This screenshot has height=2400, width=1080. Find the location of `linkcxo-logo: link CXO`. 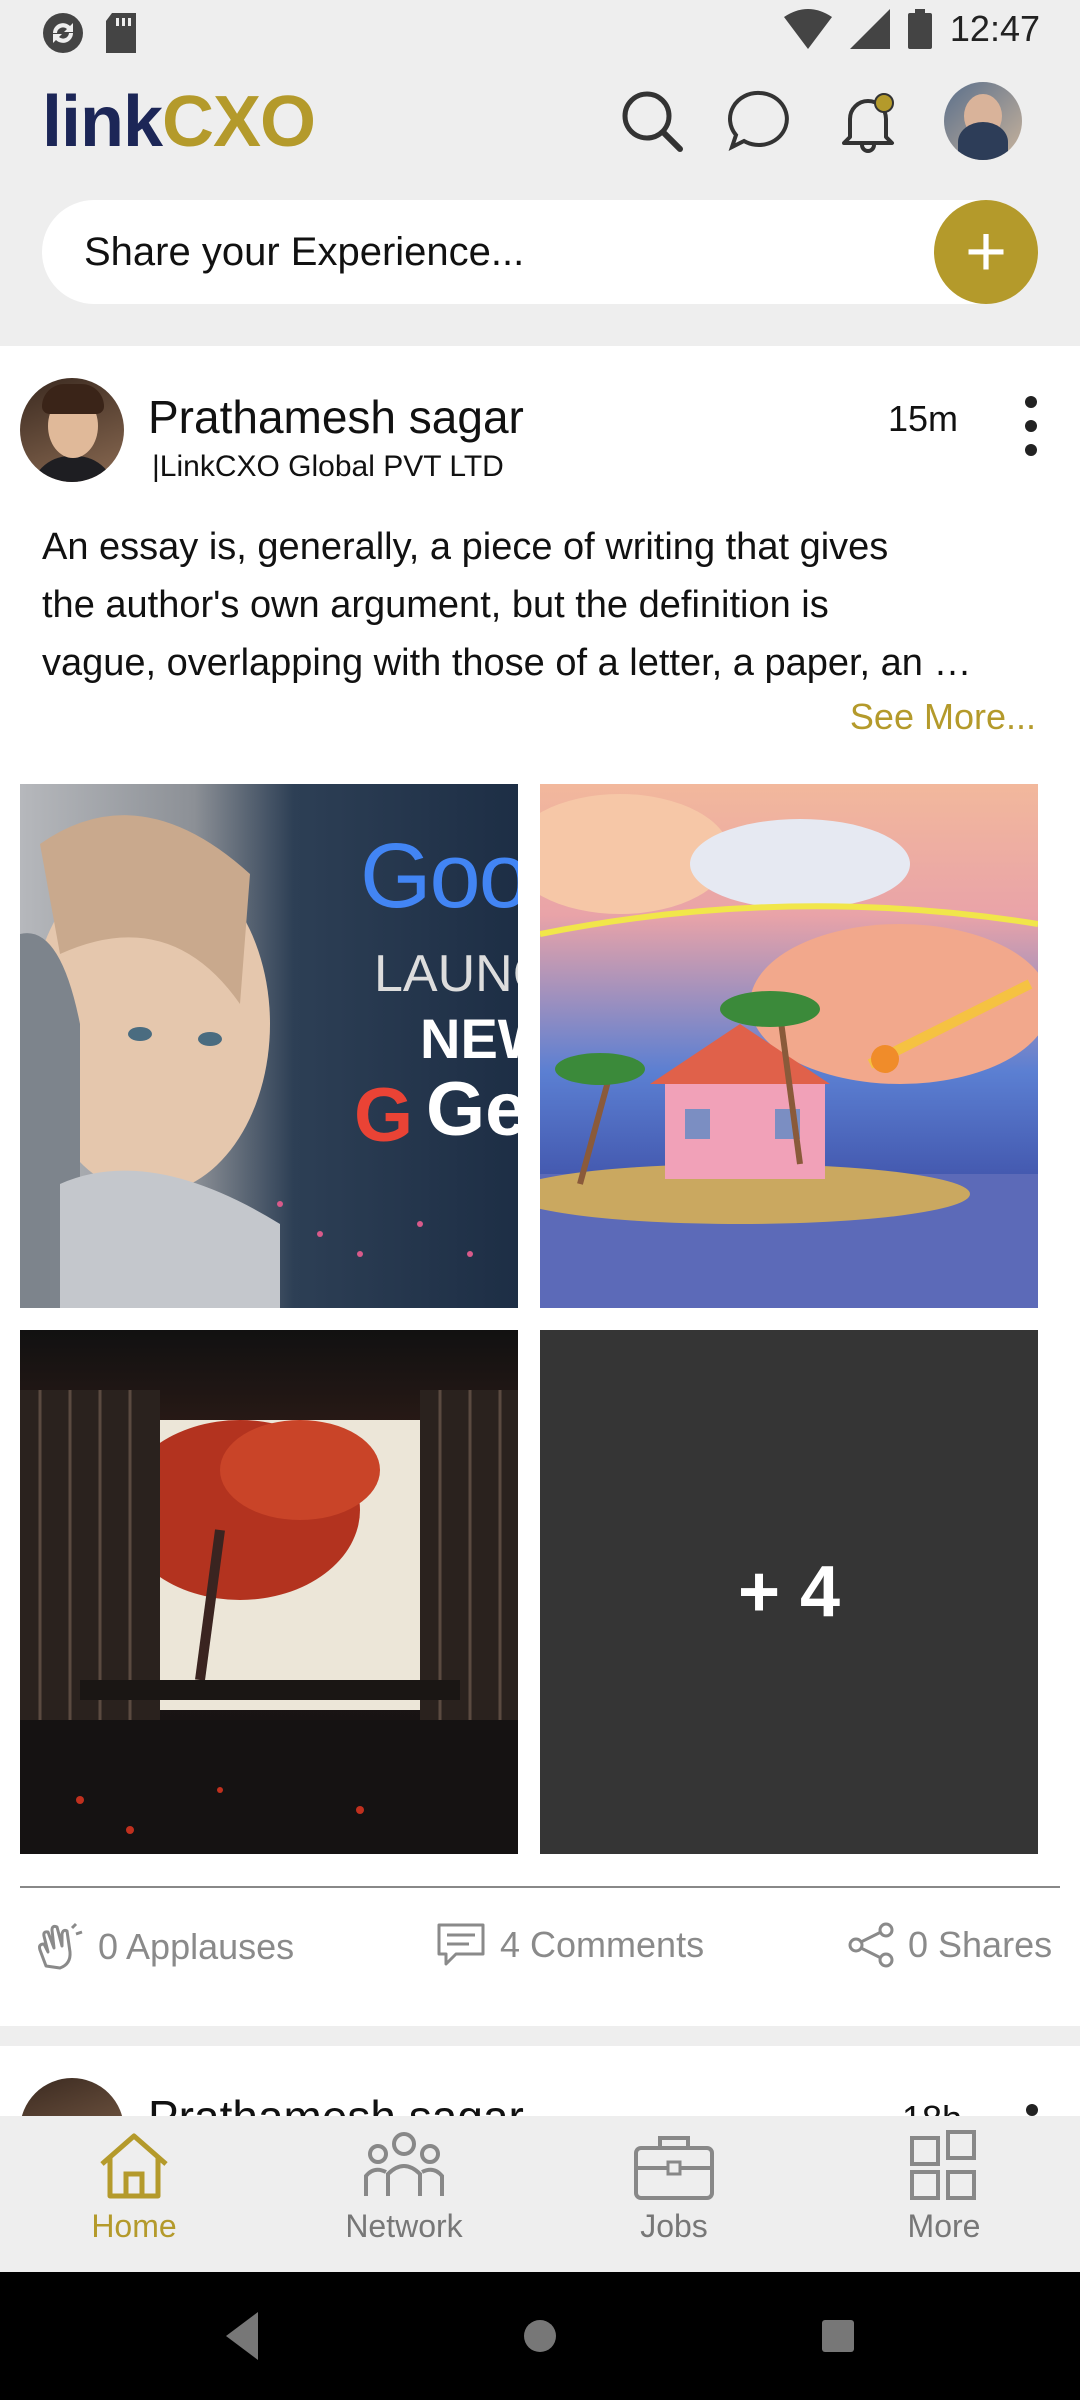

linkcxo-logo: link CXO is located at coordinates (179, 122).